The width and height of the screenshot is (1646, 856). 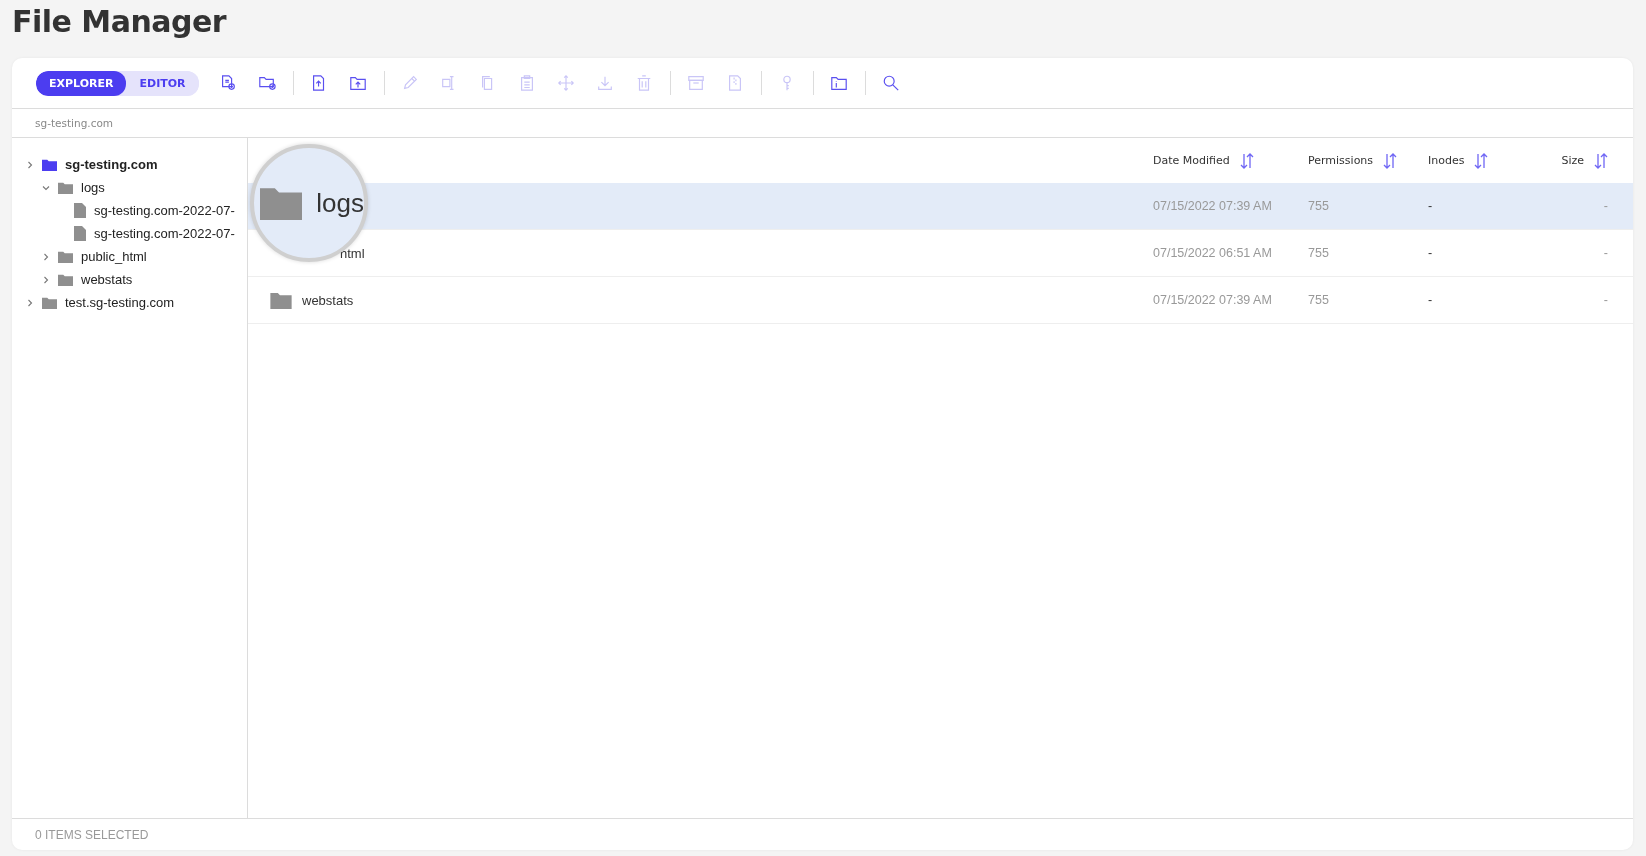 What do you see at coordinates (352, 253) in the screenshot?
I see `file-name: html` at bounding box center [352, 253].